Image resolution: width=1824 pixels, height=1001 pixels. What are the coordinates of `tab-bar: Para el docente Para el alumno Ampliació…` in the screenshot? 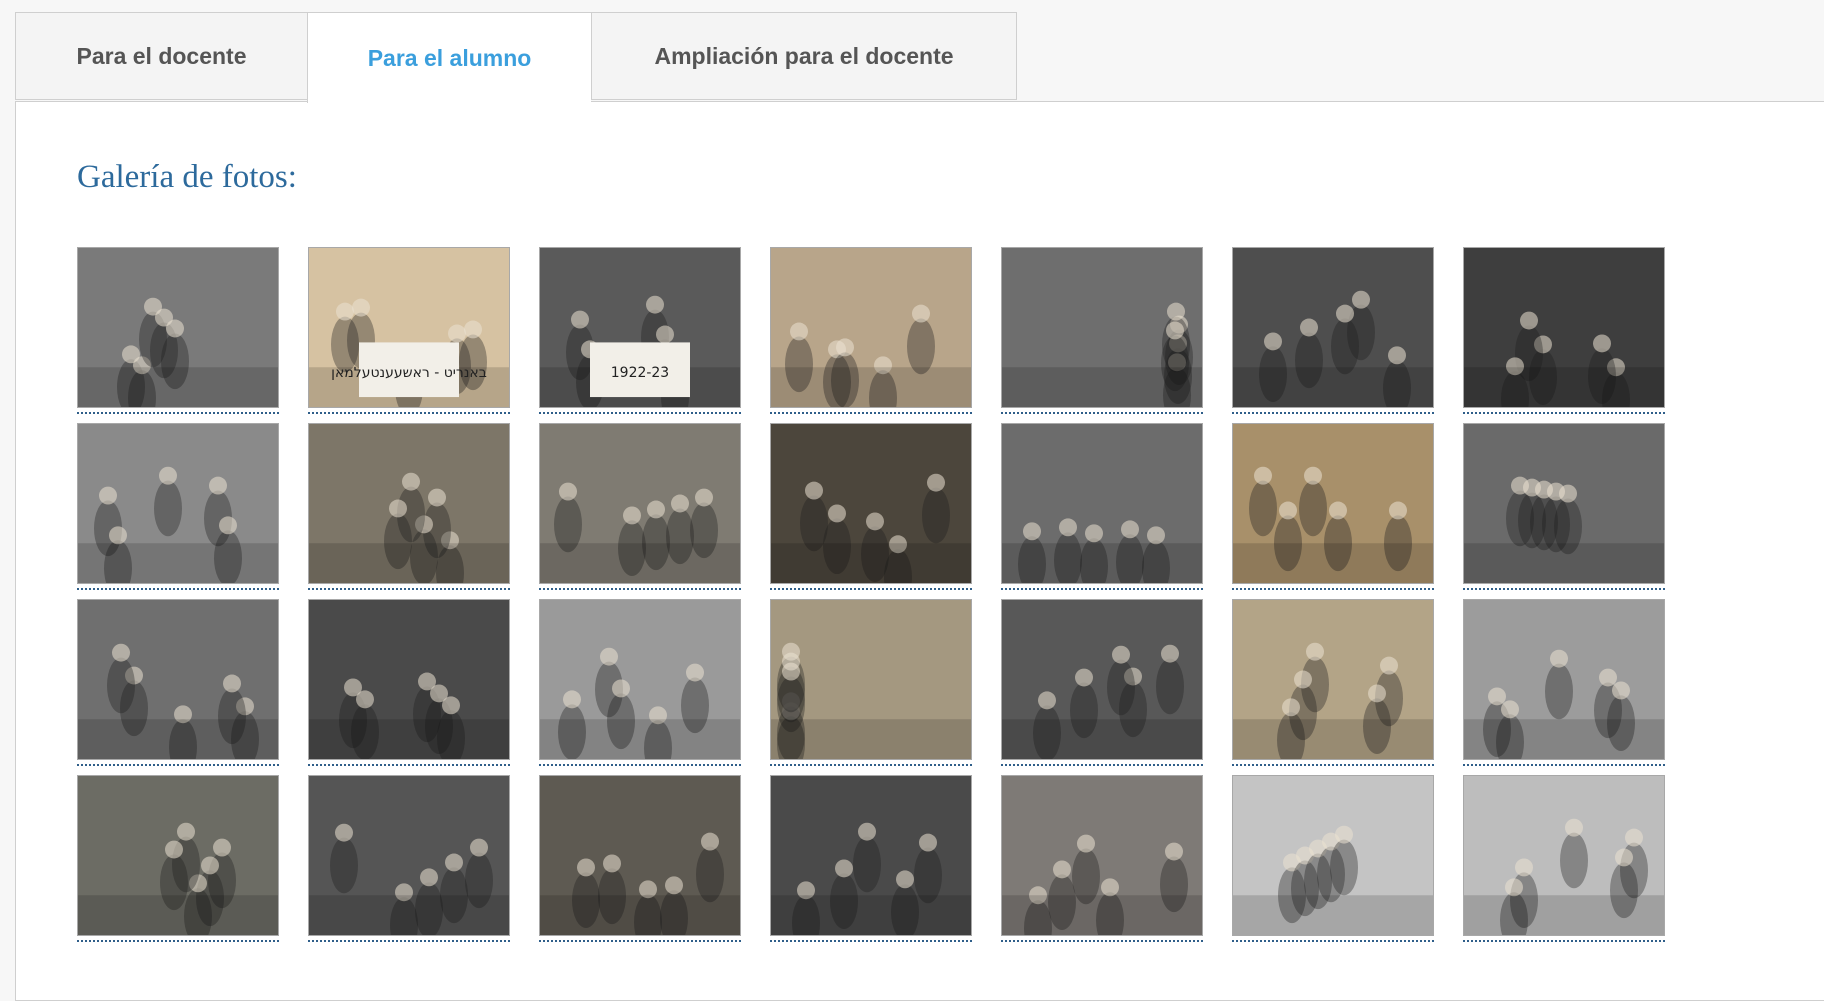 It's located at (516, 57).